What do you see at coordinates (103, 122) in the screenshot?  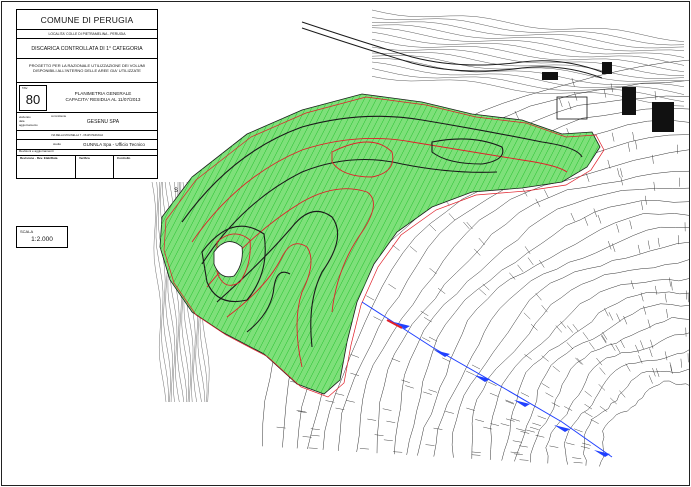 I see `client-name: GESENU SPA` at bounding box center [103, 122].